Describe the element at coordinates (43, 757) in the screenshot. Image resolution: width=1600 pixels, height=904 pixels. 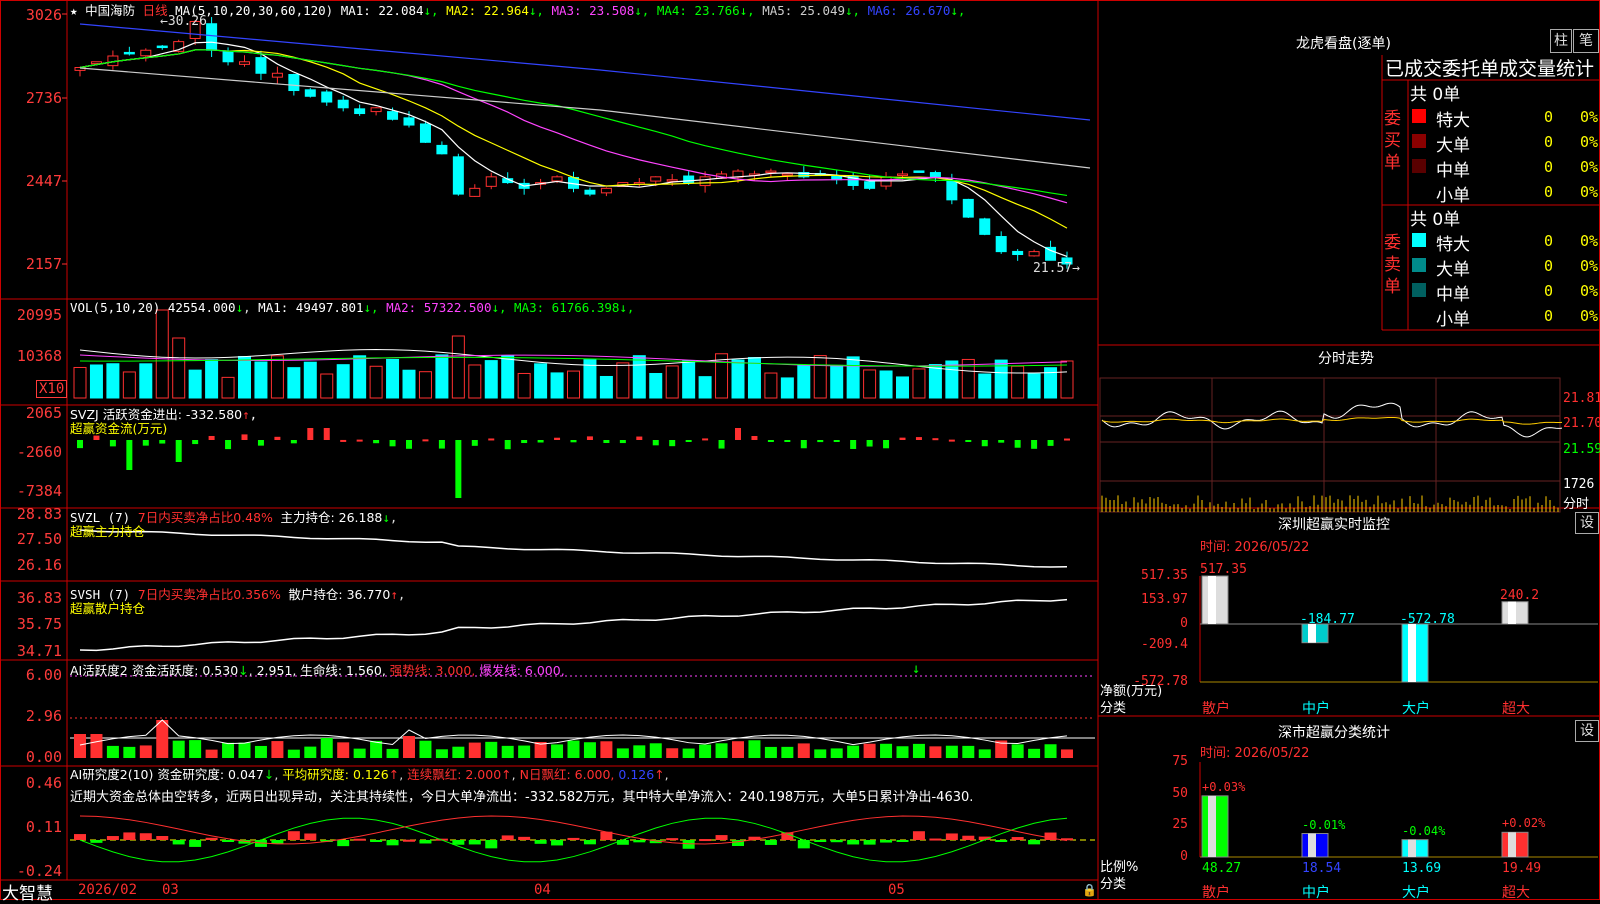
I see `y-tick: 0.00` at that location.